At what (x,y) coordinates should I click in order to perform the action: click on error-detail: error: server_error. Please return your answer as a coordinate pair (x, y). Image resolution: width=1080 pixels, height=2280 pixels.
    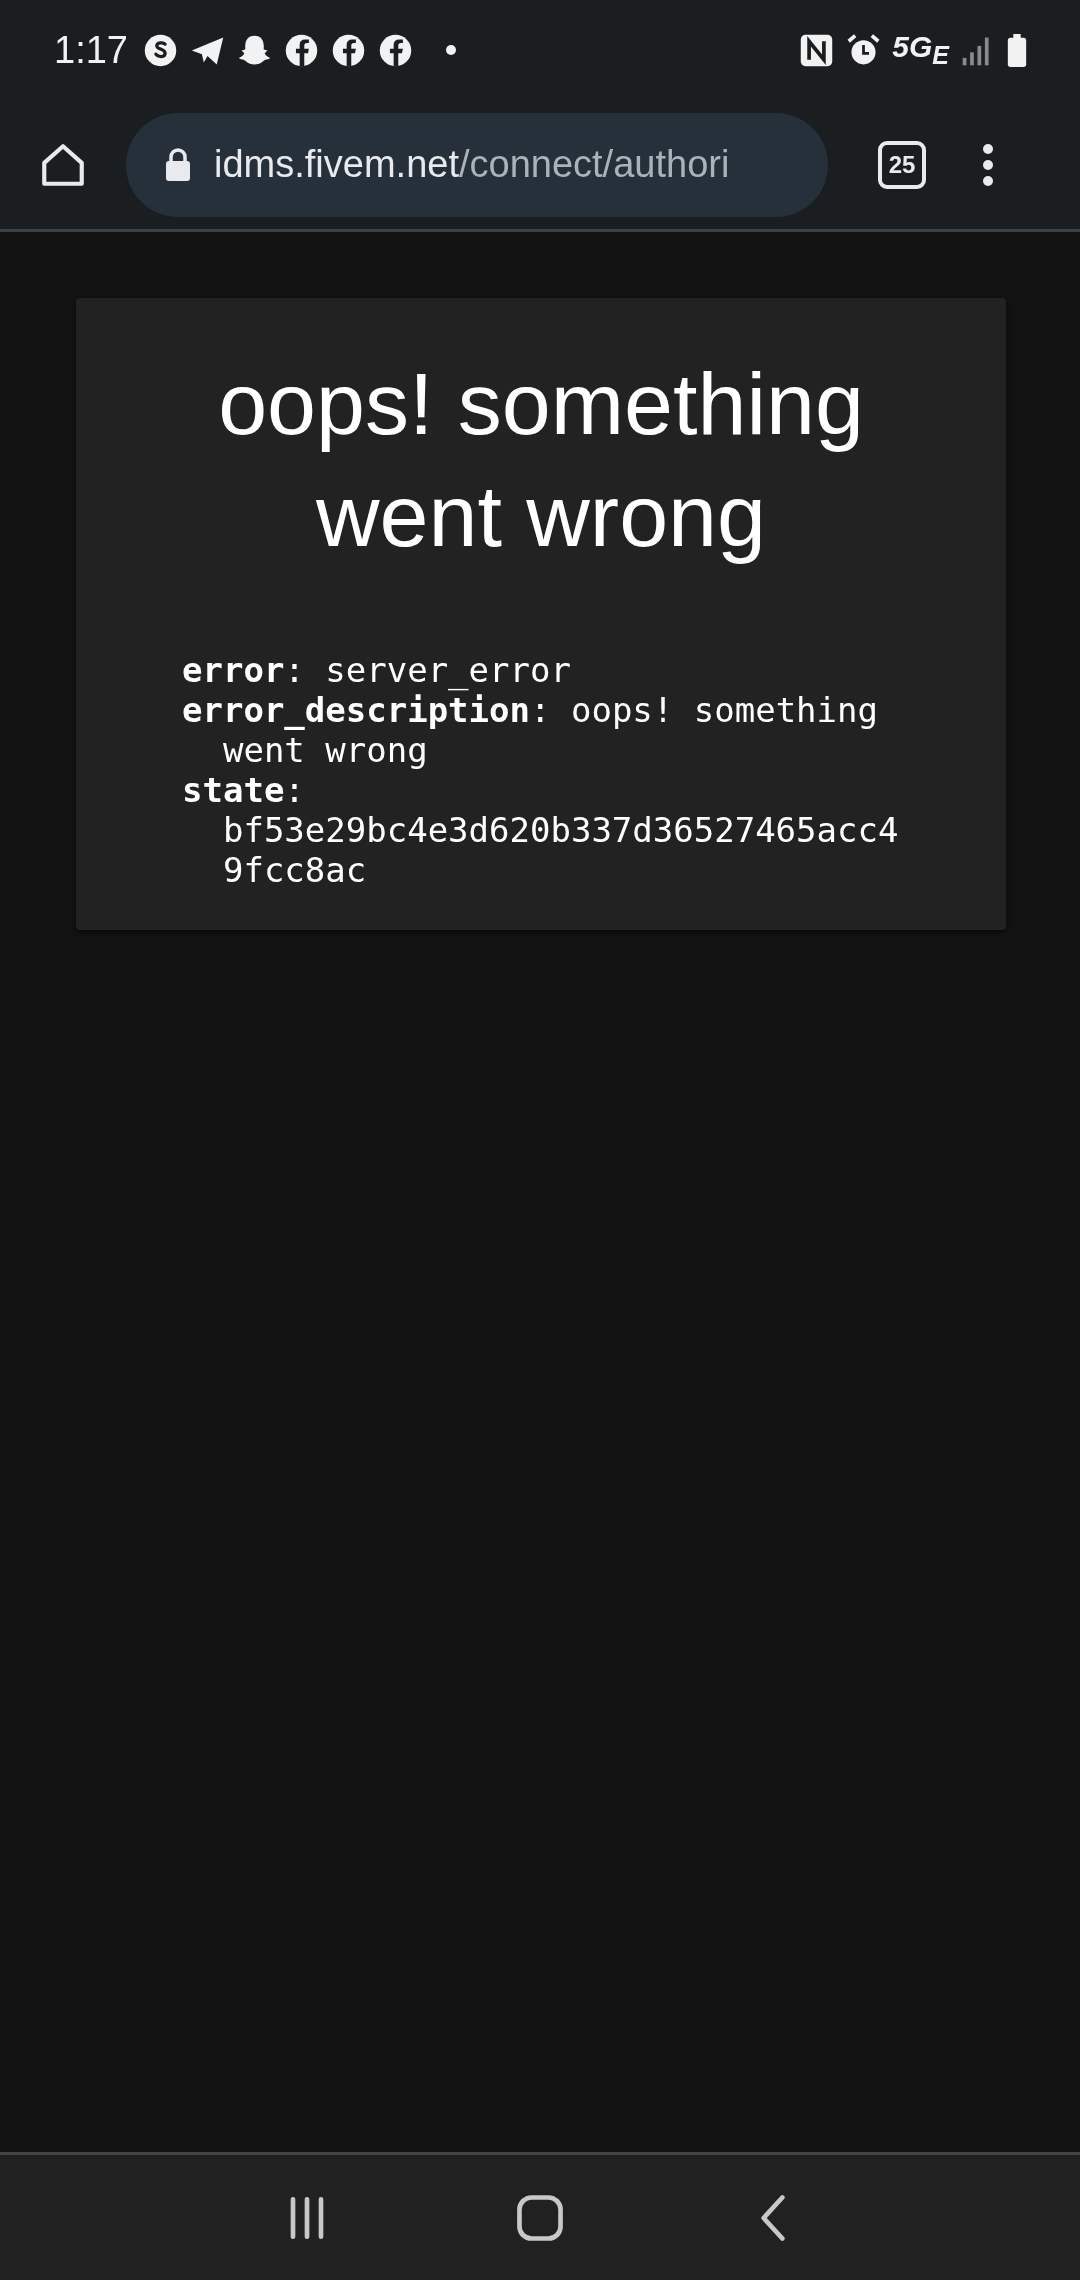
    Looking at the image, I should click on (377, 670).